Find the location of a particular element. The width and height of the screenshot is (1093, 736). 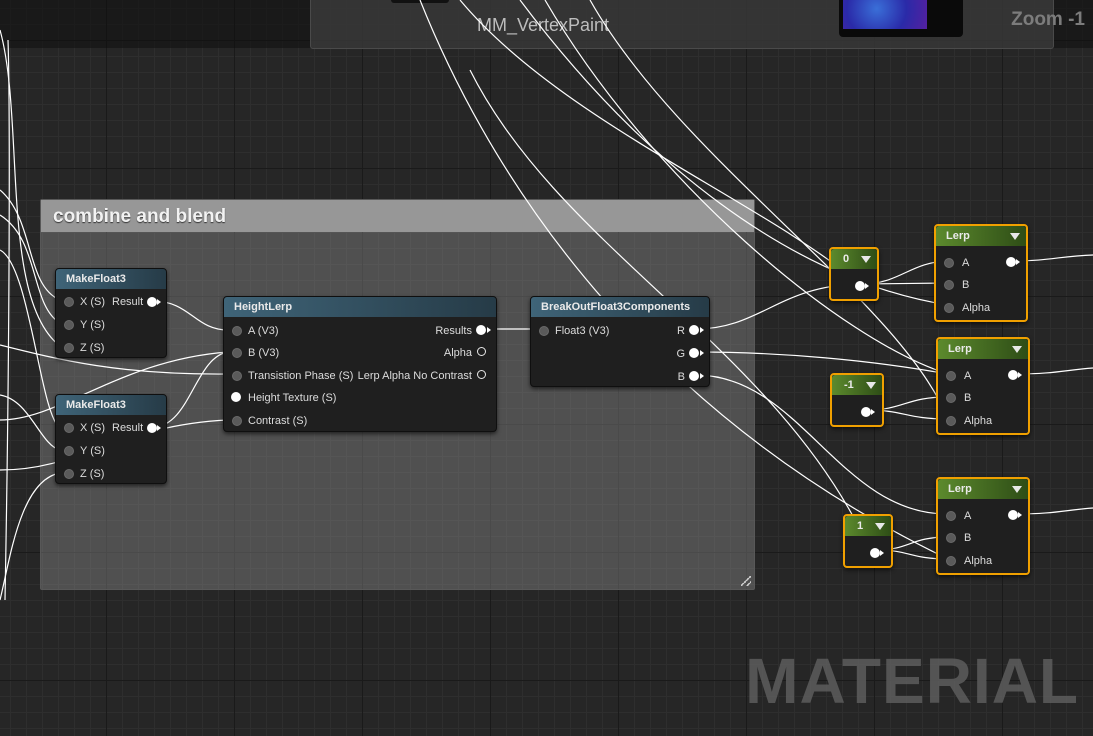

pin-a-label: A (V3) is located at coordinates (263, 331).